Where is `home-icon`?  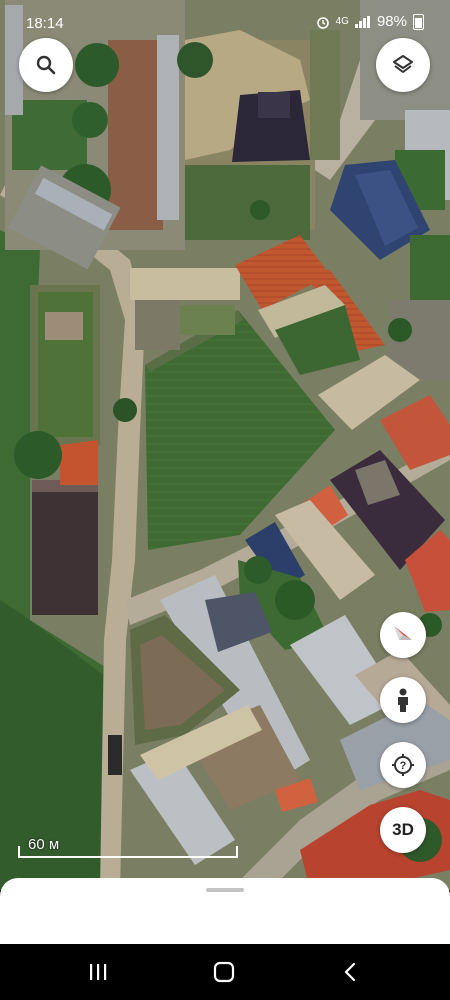
home-icon is located at coordinates (224, 972).